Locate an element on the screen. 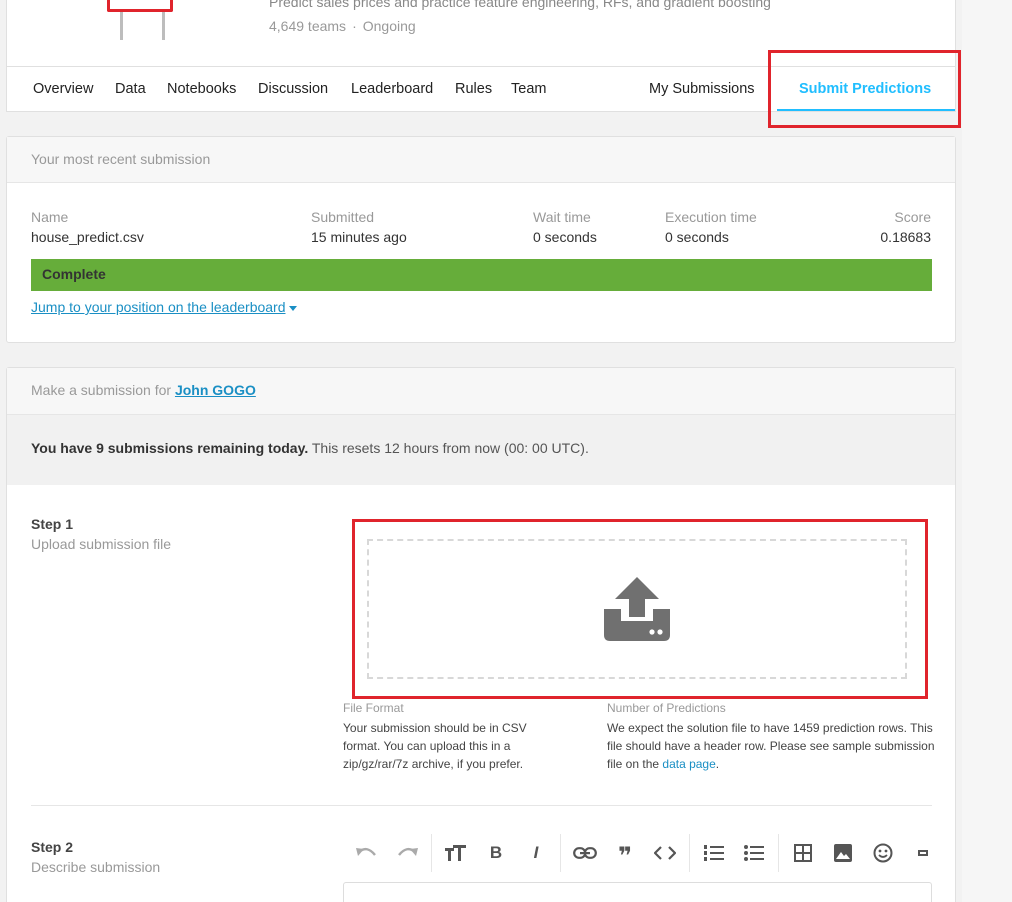 The image size is (1012, 902). quote-icon: ❞ is located at coordinates (625, 856).